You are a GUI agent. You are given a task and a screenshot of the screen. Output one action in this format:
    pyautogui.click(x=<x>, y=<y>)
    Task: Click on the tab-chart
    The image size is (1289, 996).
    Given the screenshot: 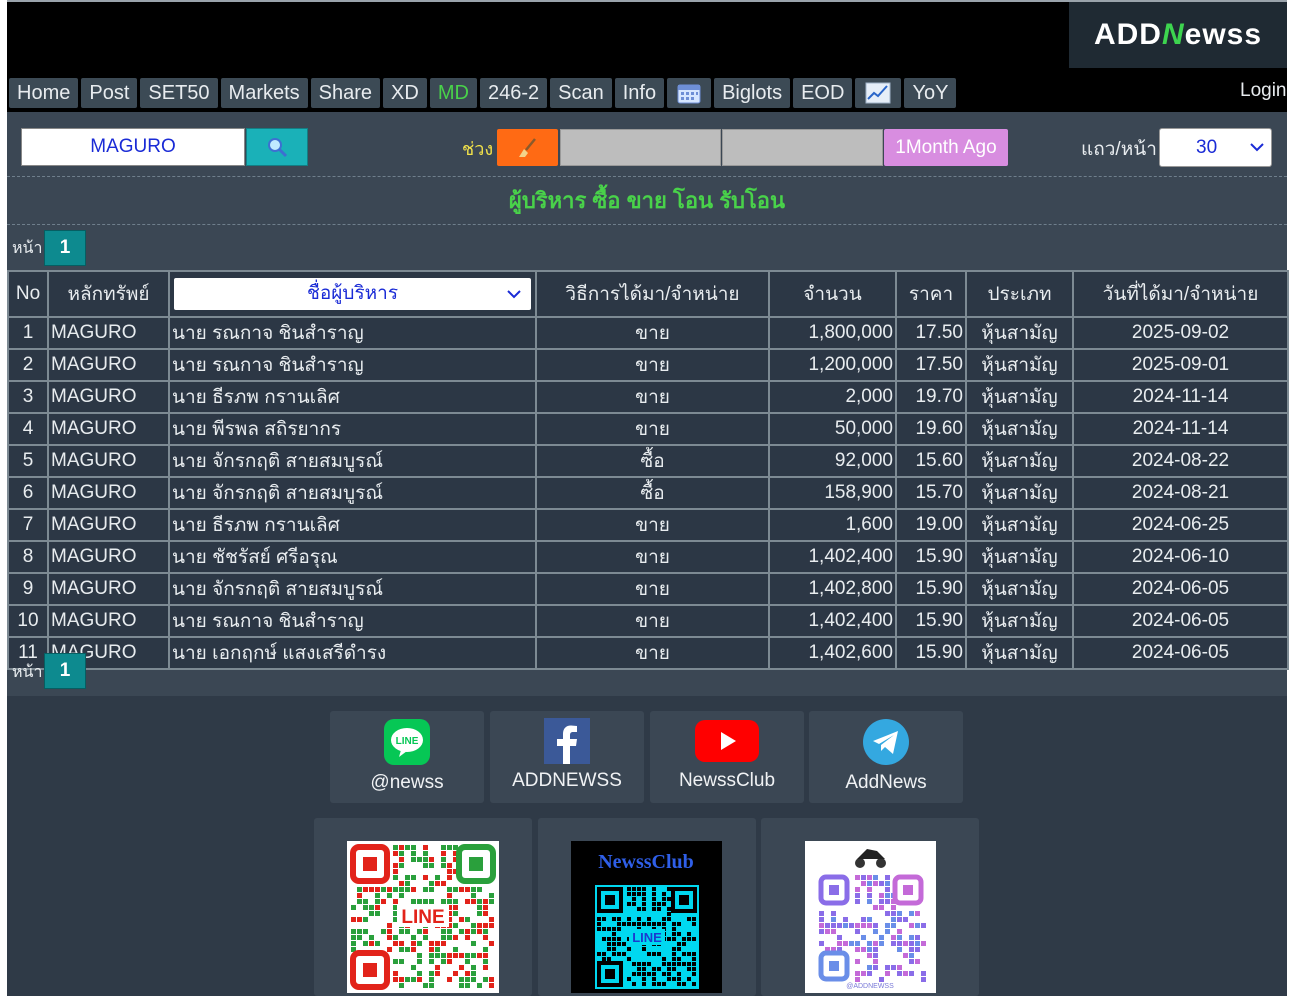 What is the action you would take?
    pyautogui.click(x=878, y=93)
    